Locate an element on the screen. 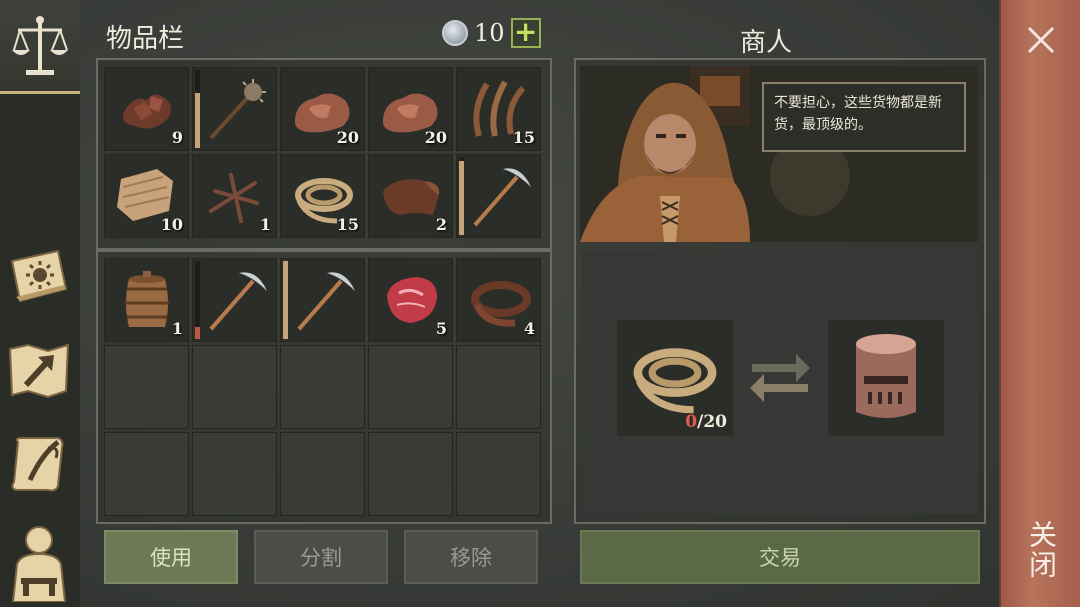 Image resolution: width=1080 pixels, height=607 pixels. required-count: /20 is located at coordinates (712, 422).